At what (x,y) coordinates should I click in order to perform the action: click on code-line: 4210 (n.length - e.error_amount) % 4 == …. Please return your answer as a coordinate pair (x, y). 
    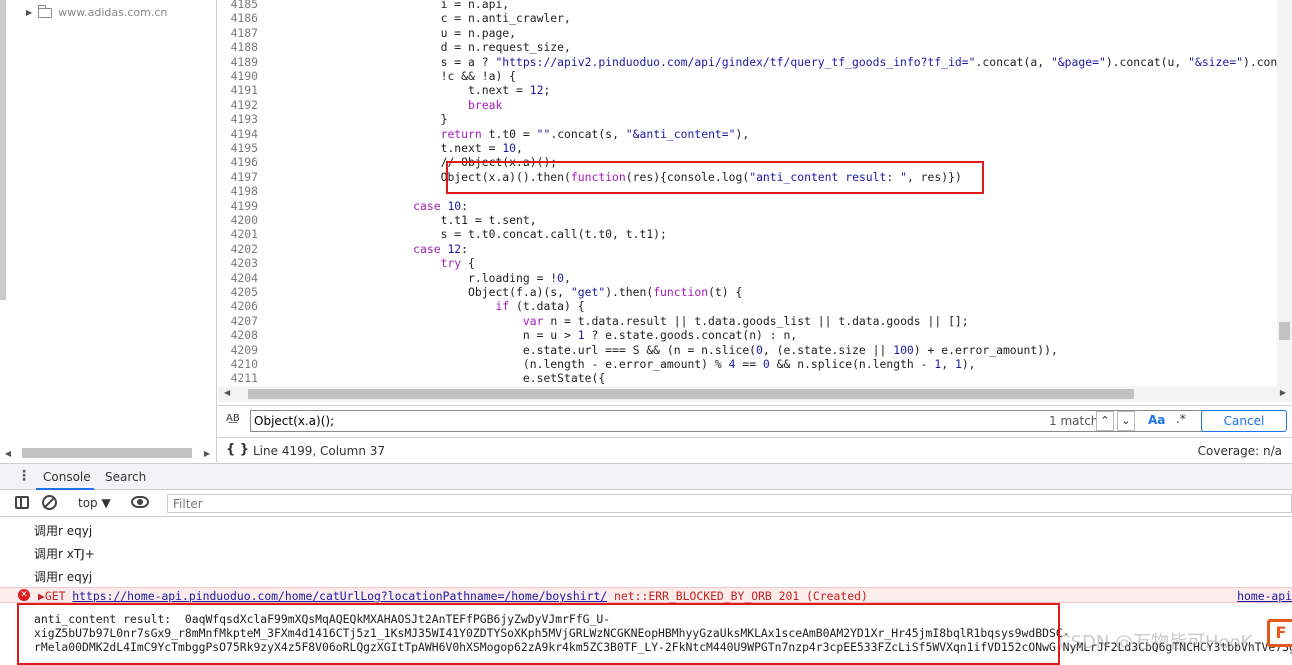
    Looking at the image, I should click on (748, 364).